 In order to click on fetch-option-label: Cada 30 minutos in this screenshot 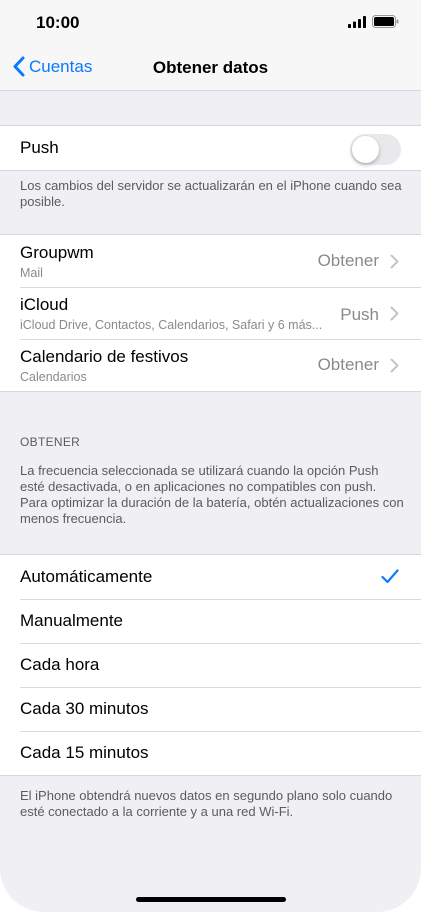, I will do `click(84, 708)`.